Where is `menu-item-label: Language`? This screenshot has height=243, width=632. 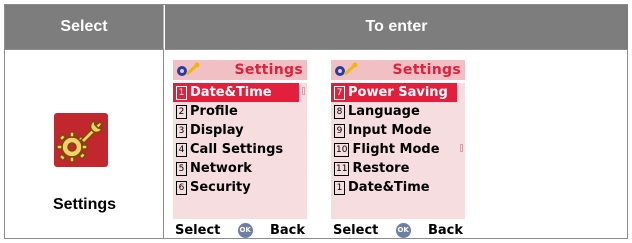 menu-item-label: Language is located at coordinates (384, 111).